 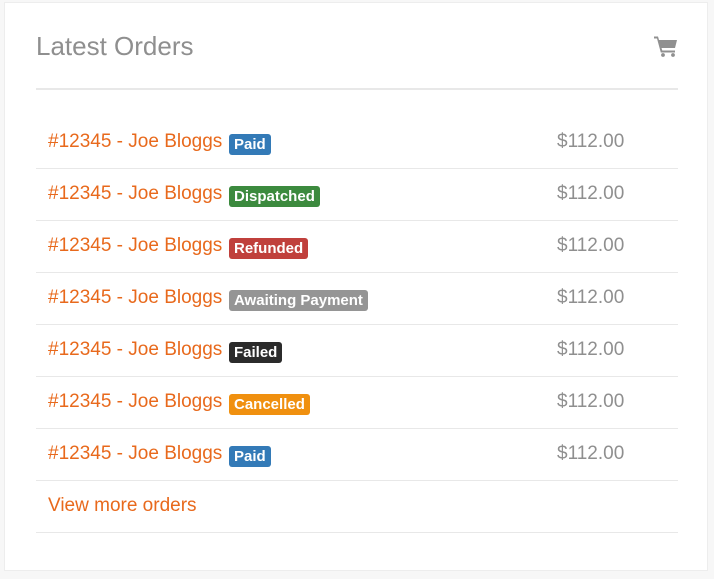 I want to click on shopping-cart-icon, so click(x=665, y=46).